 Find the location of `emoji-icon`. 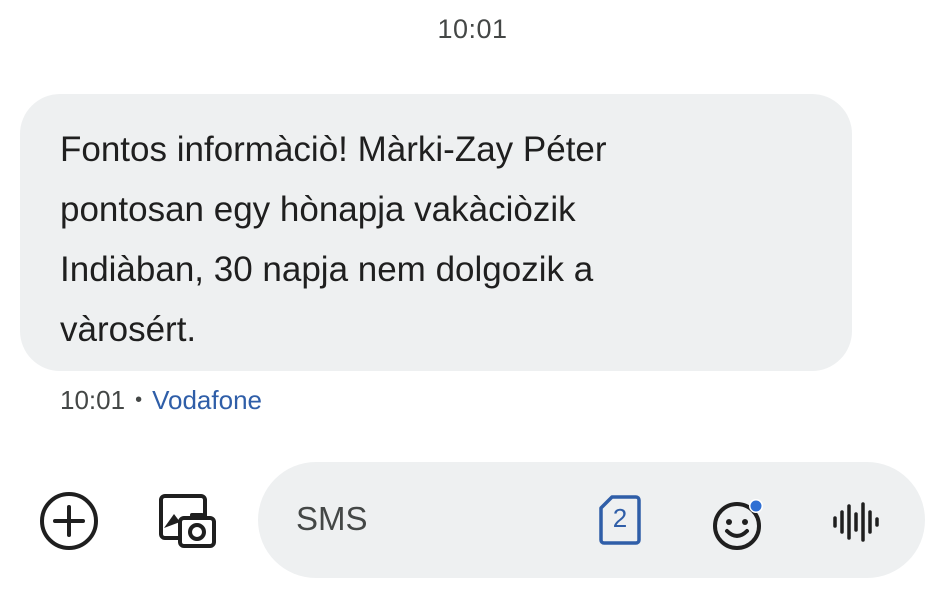

emoji-icon is located at coordinates (738, 524).